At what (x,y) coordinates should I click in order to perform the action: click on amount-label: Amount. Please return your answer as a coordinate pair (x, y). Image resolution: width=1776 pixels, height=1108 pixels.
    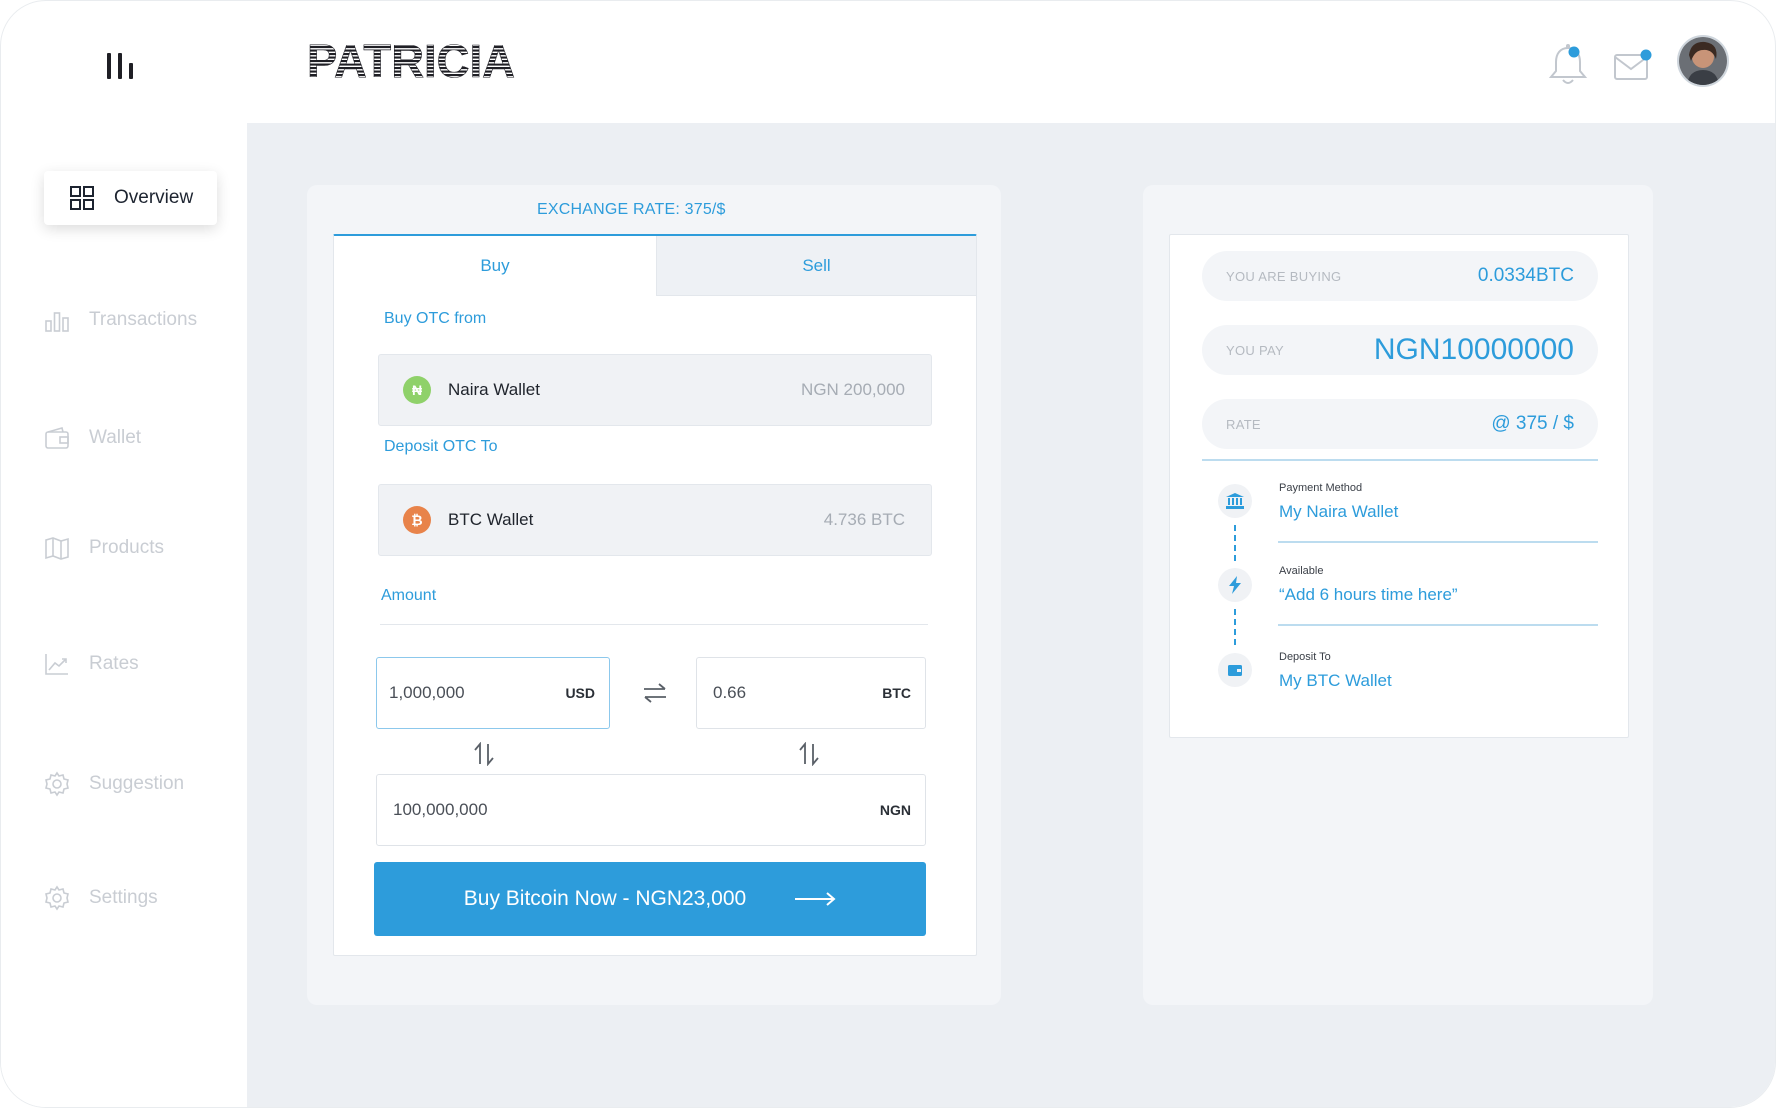
    Looking at the image, I should click on (409, 595).